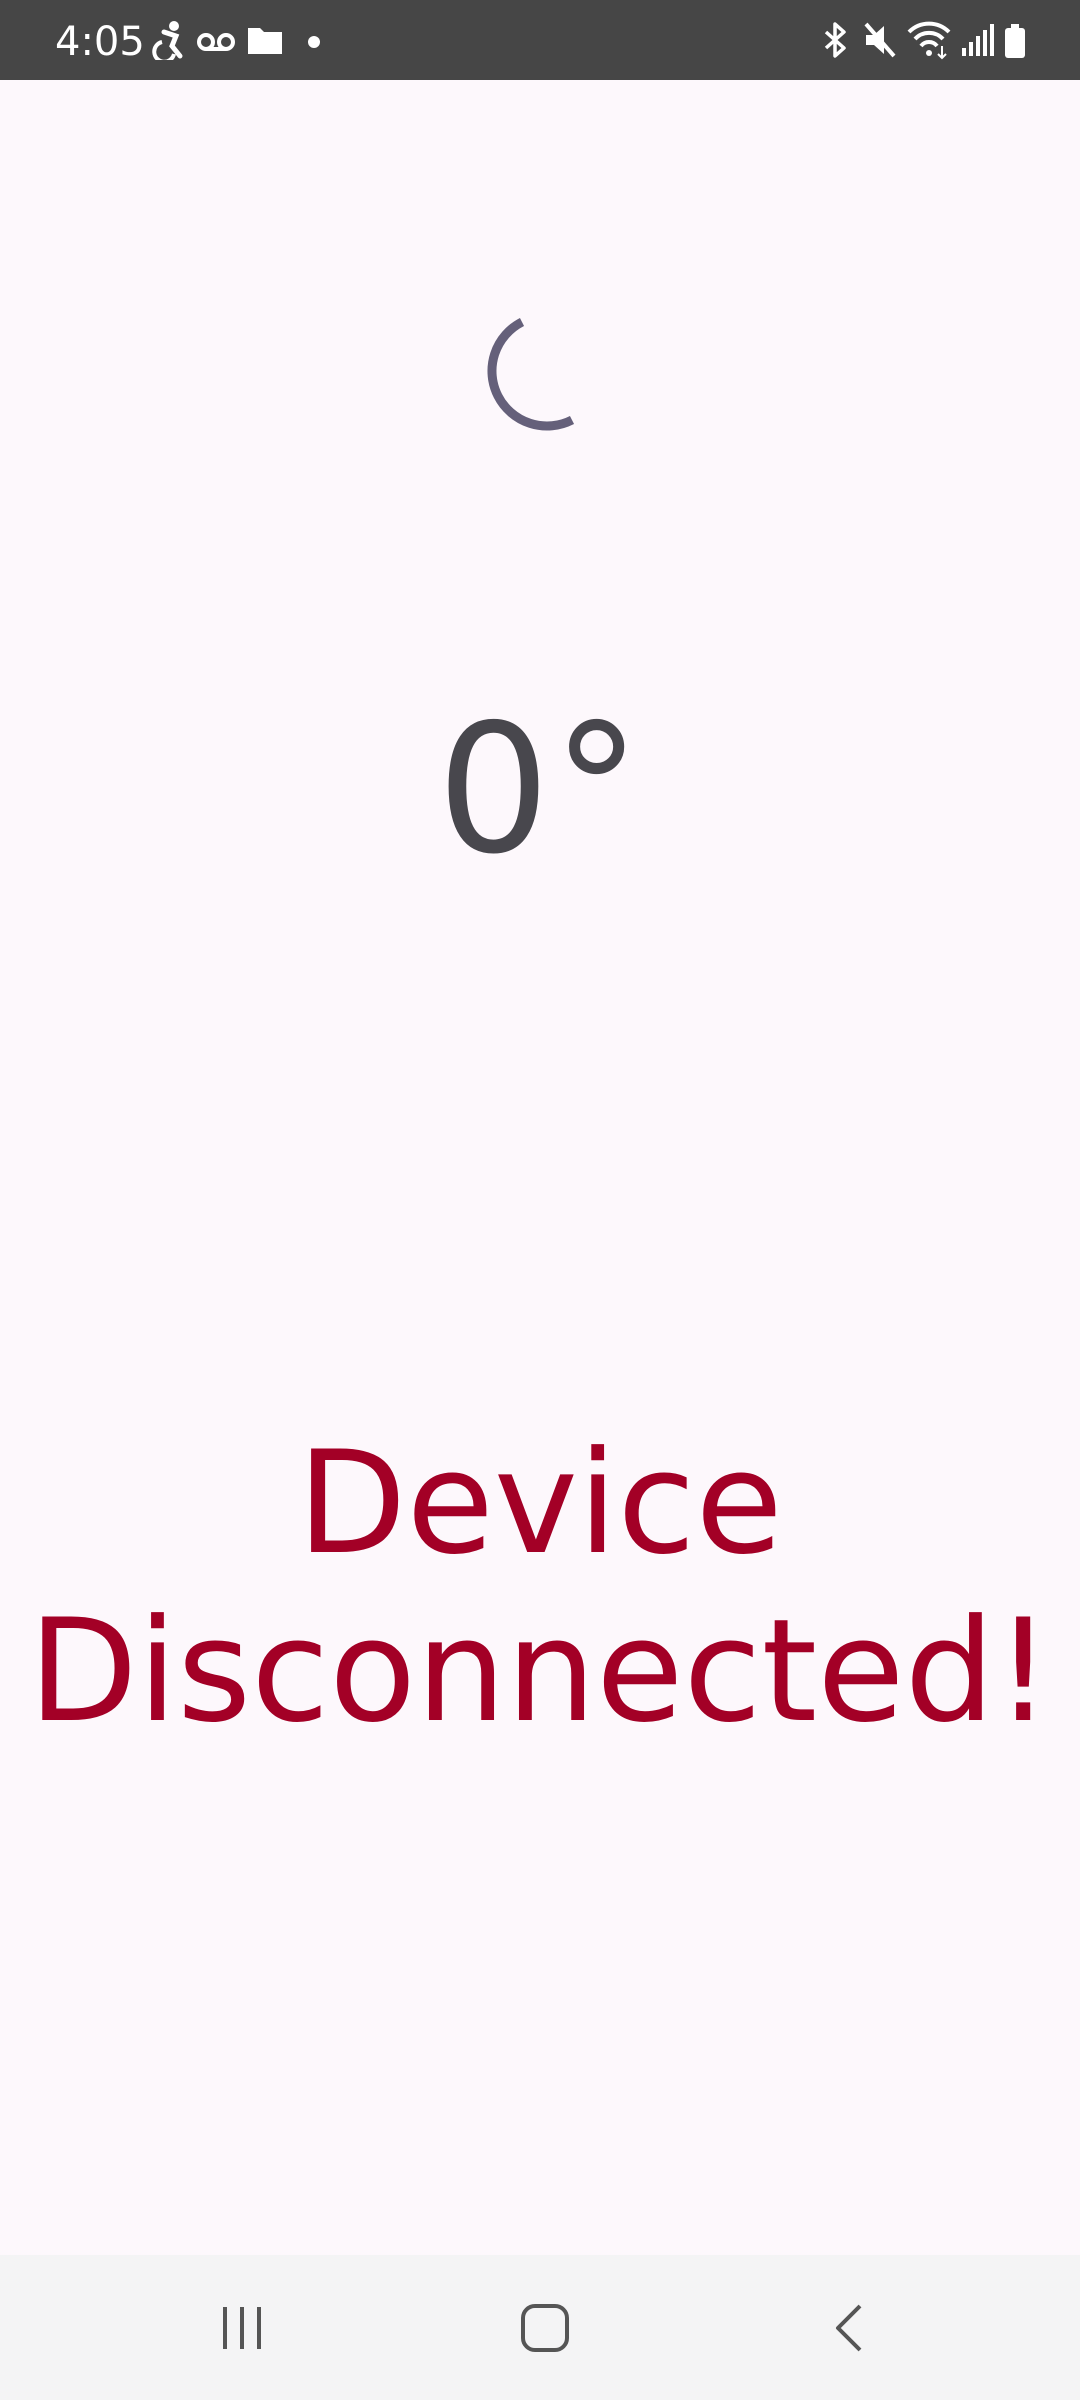 This screenshot has width=1080, height=2400. I want to click on temperature-reading: 0°, so click(540, 789).